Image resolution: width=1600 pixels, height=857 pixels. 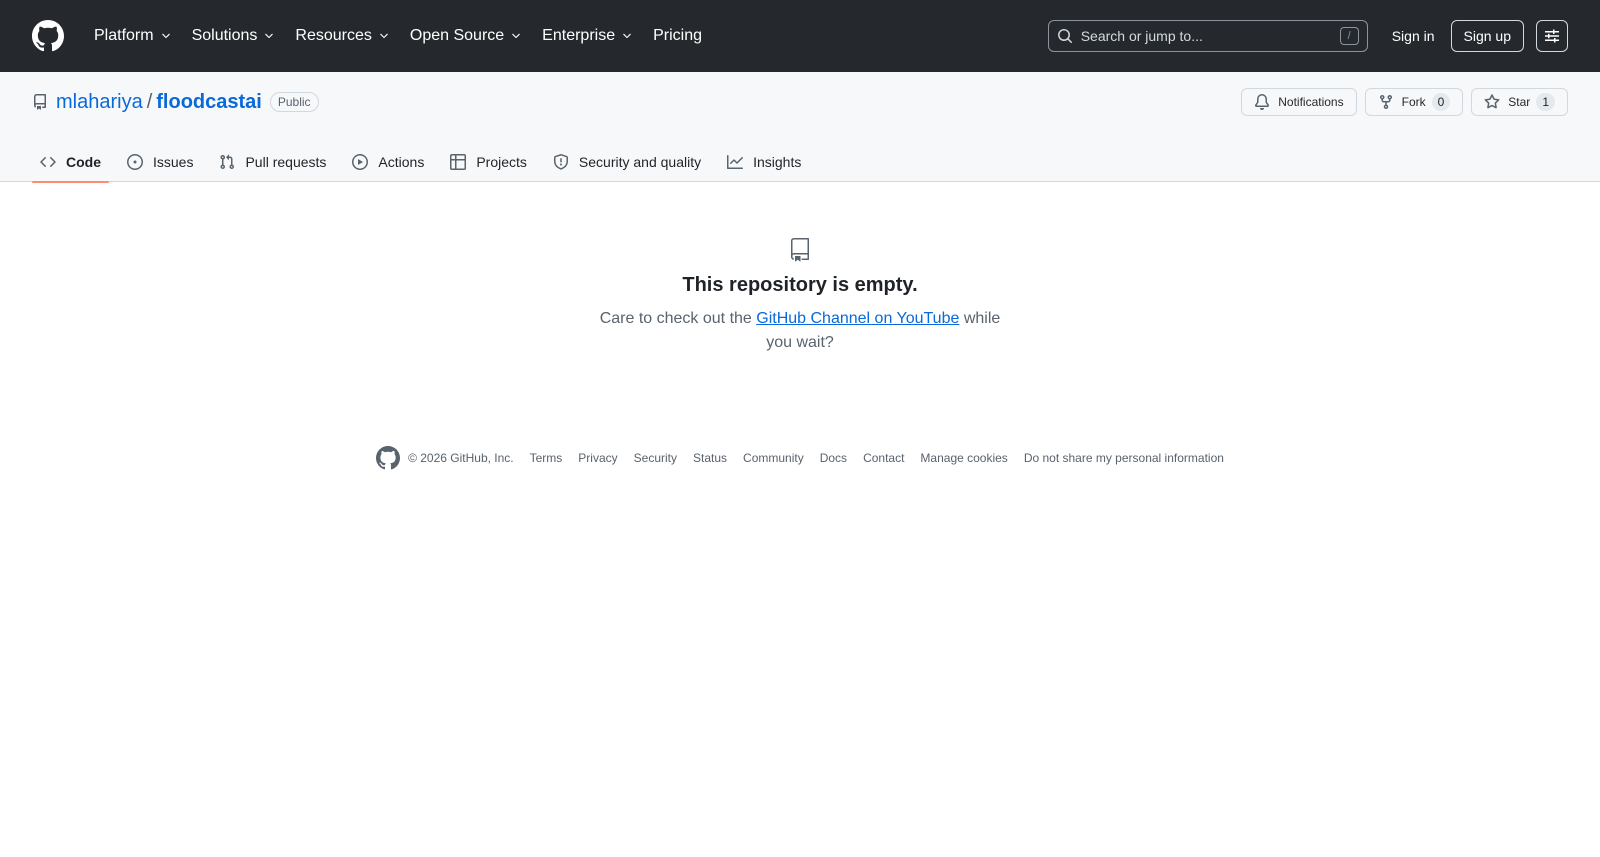 What do you see at coordinates (883, 458) in the screenshot?
I see `footer-link-contact: Contact` at bounding box center [883, 458].